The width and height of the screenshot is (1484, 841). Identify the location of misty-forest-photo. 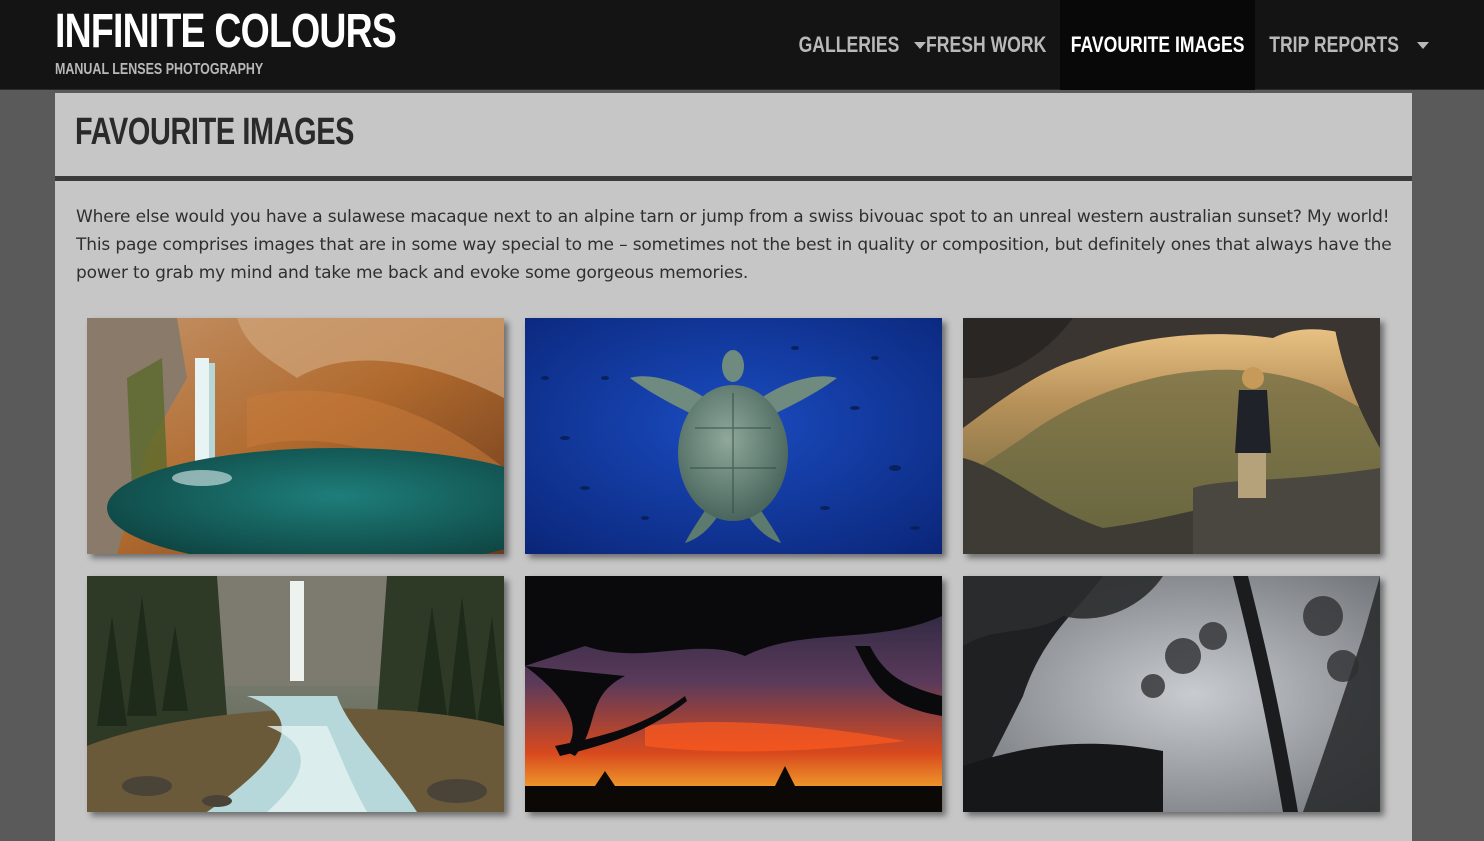
(1171, 694).